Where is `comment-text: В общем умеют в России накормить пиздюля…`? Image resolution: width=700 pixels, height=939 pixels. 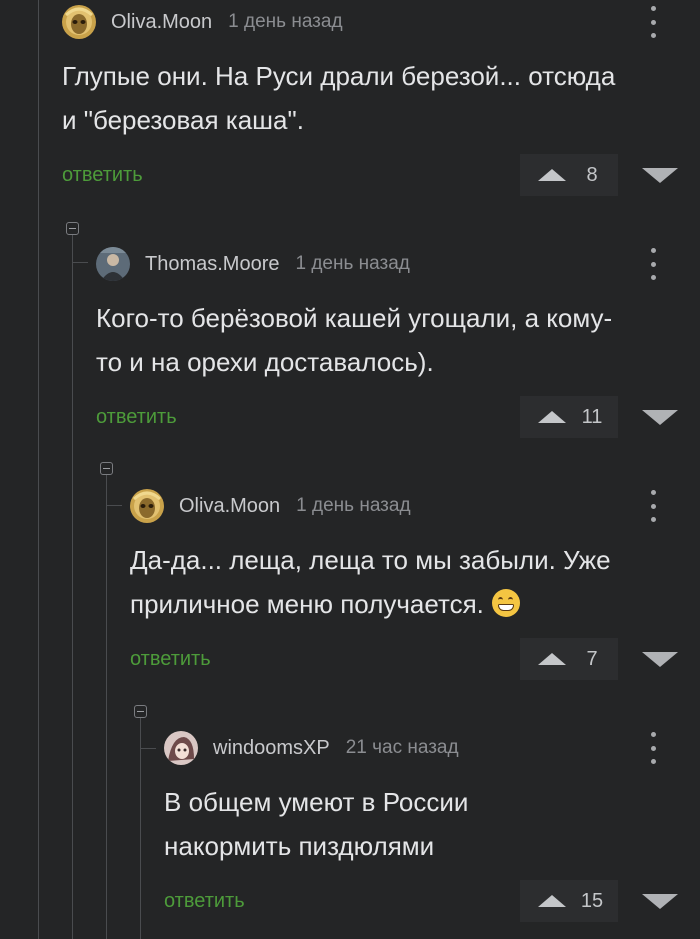
comment-text: В общем умеют в России накормить пиздюля… is located at coordinates (316, 824).